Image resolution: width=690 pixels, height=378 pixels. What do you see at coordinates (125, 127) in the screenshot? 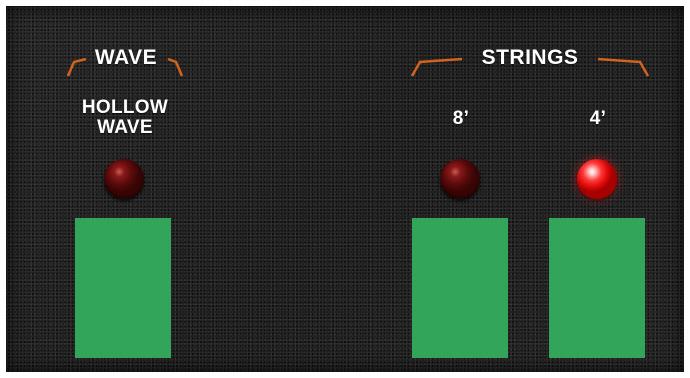
I see `hollow-wave-label-line-2: WAVE` at bounding box center [125, 127].